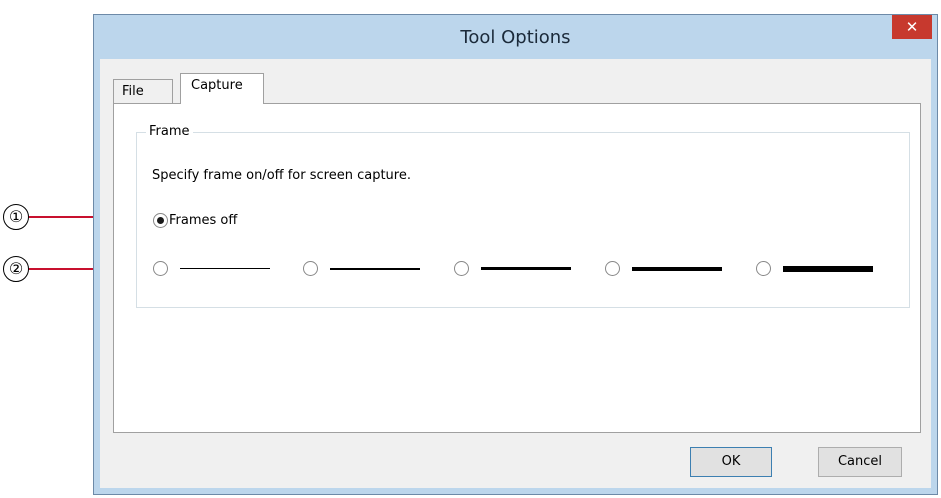 The image size is (941, 498). I want to click on callout-number: ②, so click(16, 269).